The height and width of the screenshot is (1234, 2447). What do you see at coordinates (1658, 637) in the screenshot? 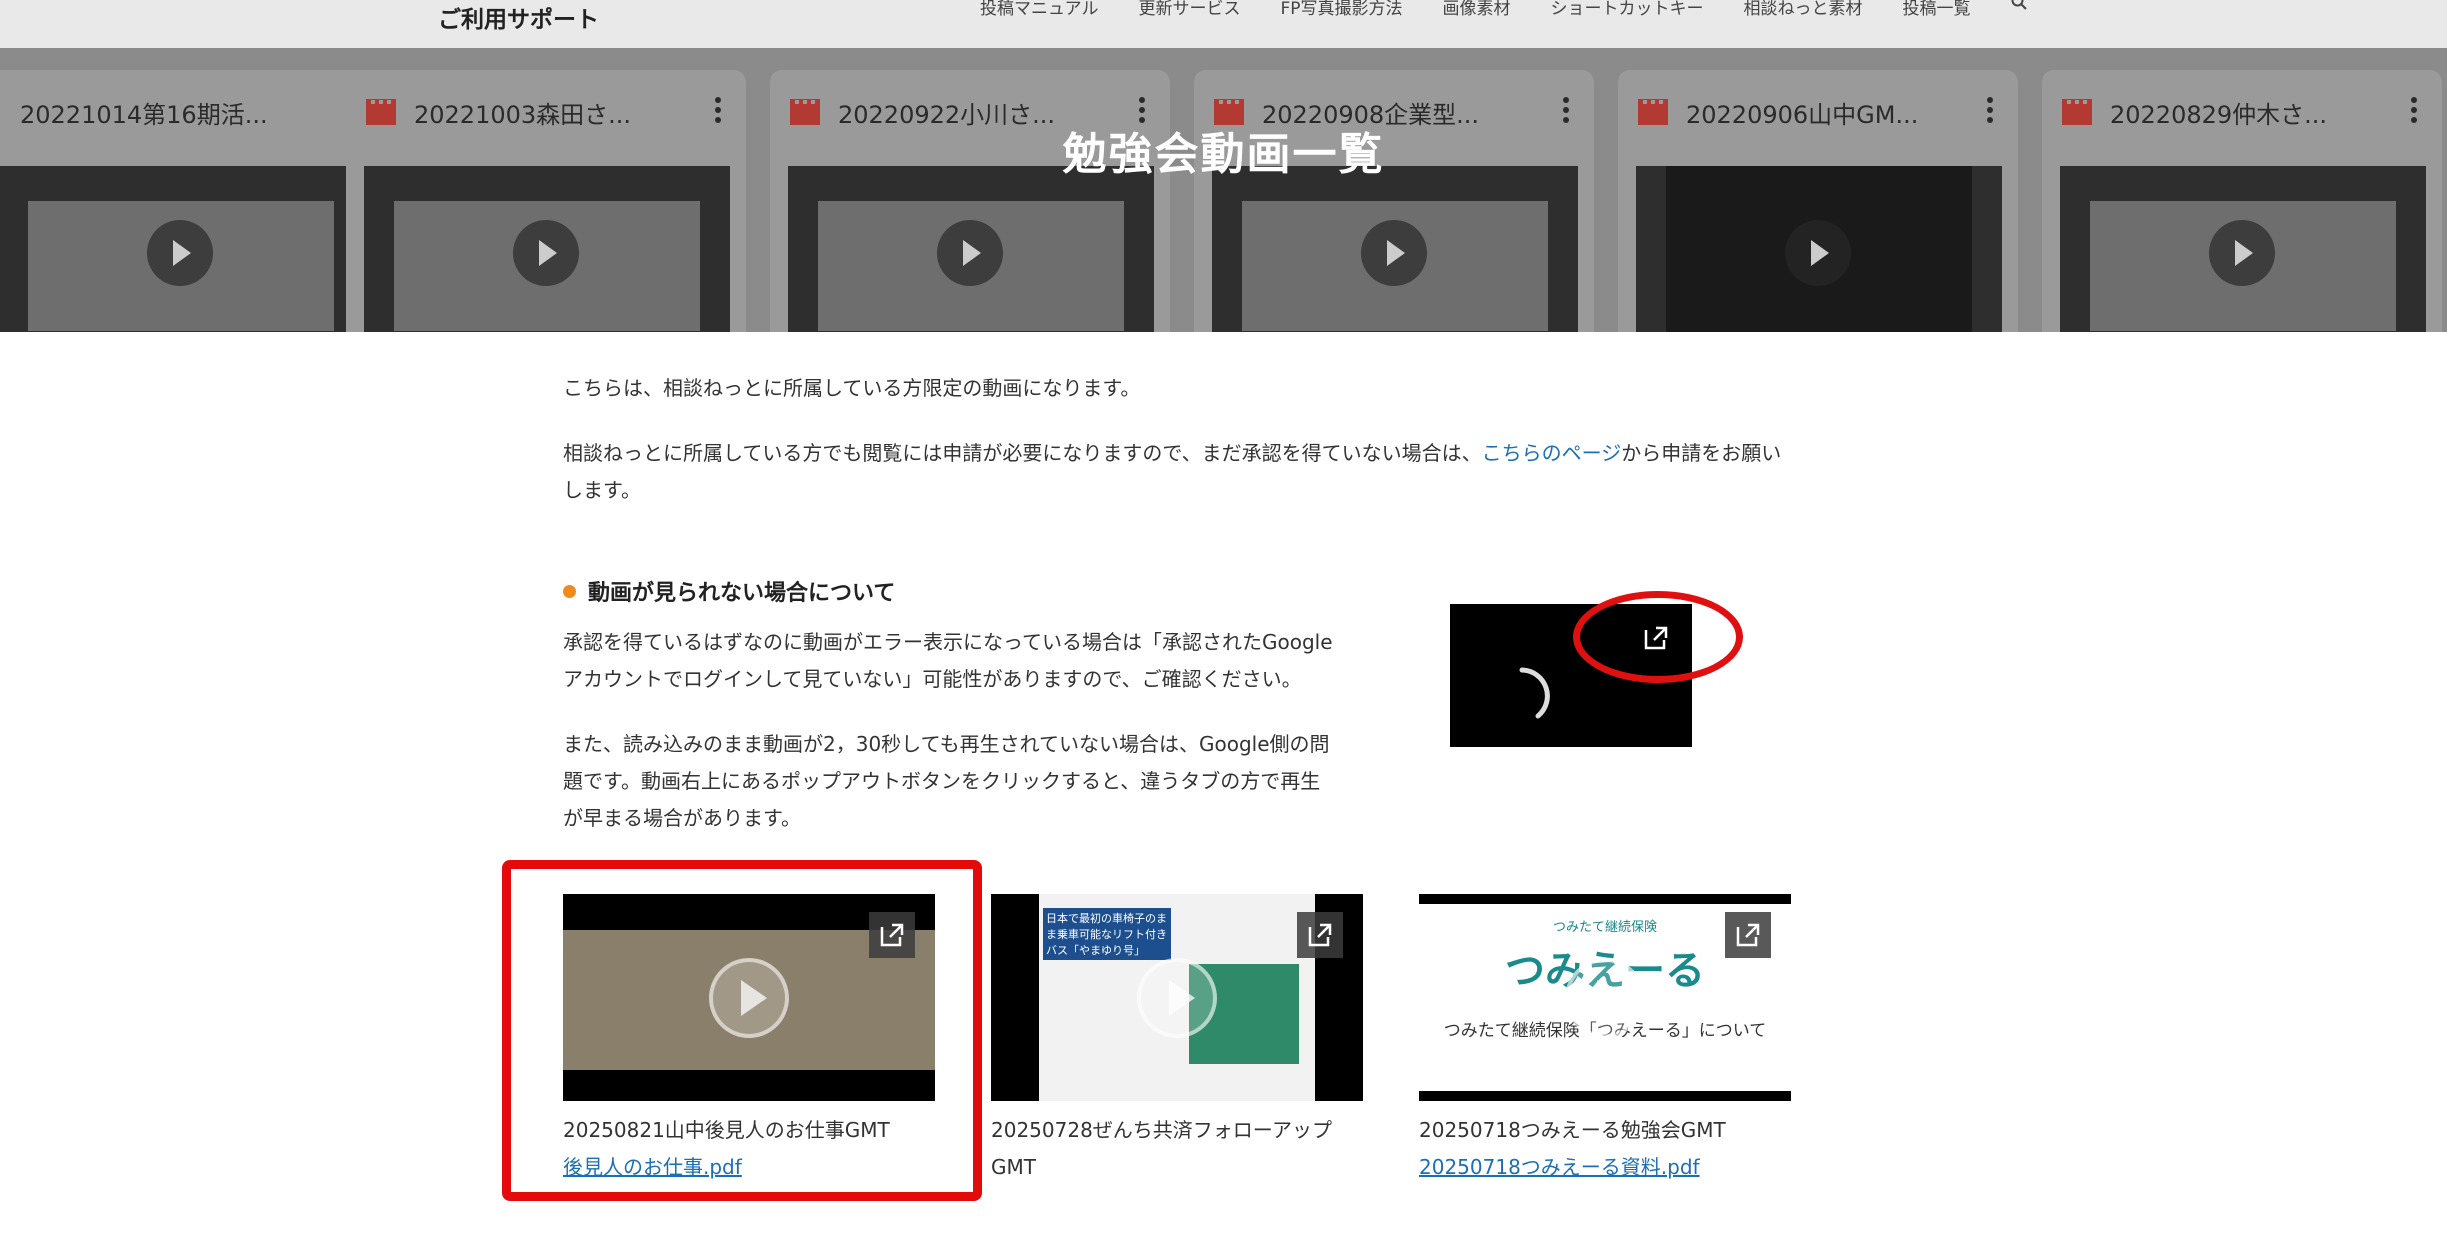
I see `popout-highlight-annotation` at bounding box center [1658, 637].